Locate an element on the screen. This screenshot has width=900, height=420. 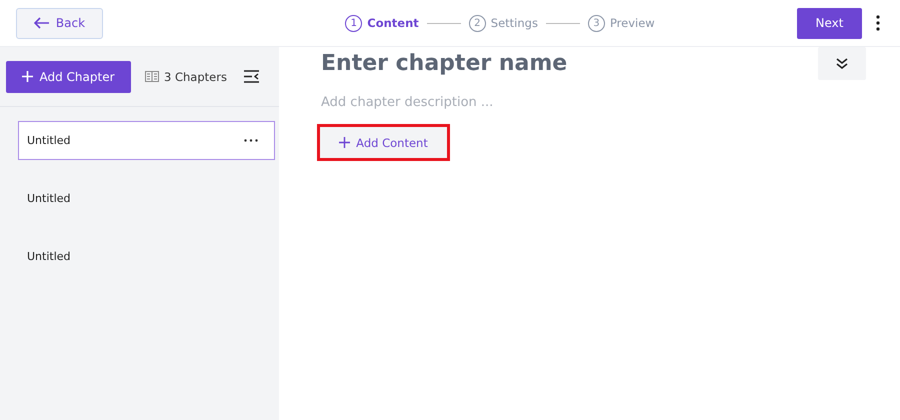
arrow-left-icon is located at coordinates (42, 23).